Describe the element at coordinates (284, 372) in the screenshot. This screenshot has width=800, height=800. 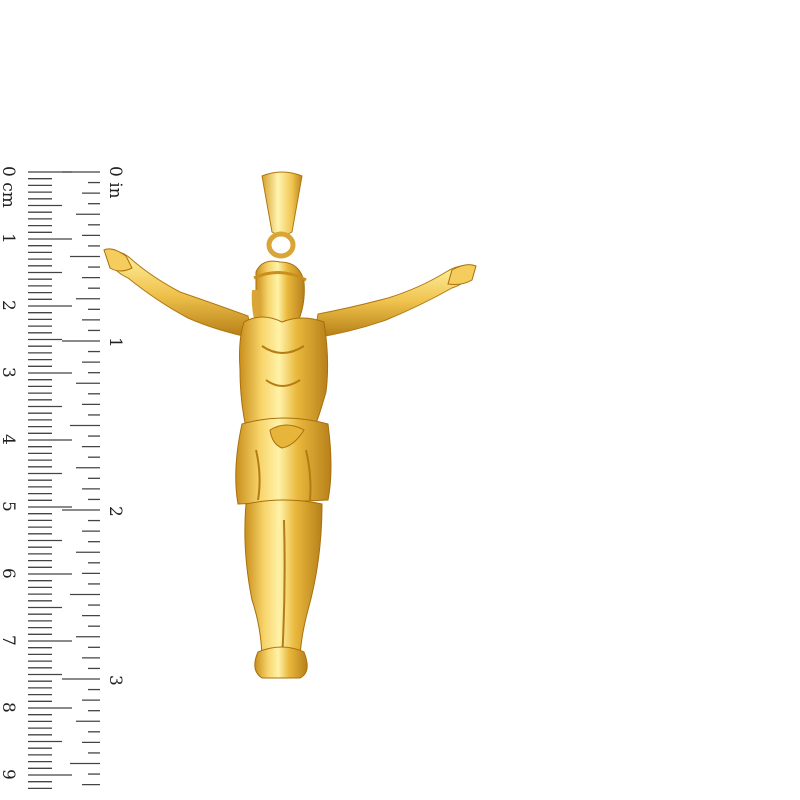
I see `torso` at that location.